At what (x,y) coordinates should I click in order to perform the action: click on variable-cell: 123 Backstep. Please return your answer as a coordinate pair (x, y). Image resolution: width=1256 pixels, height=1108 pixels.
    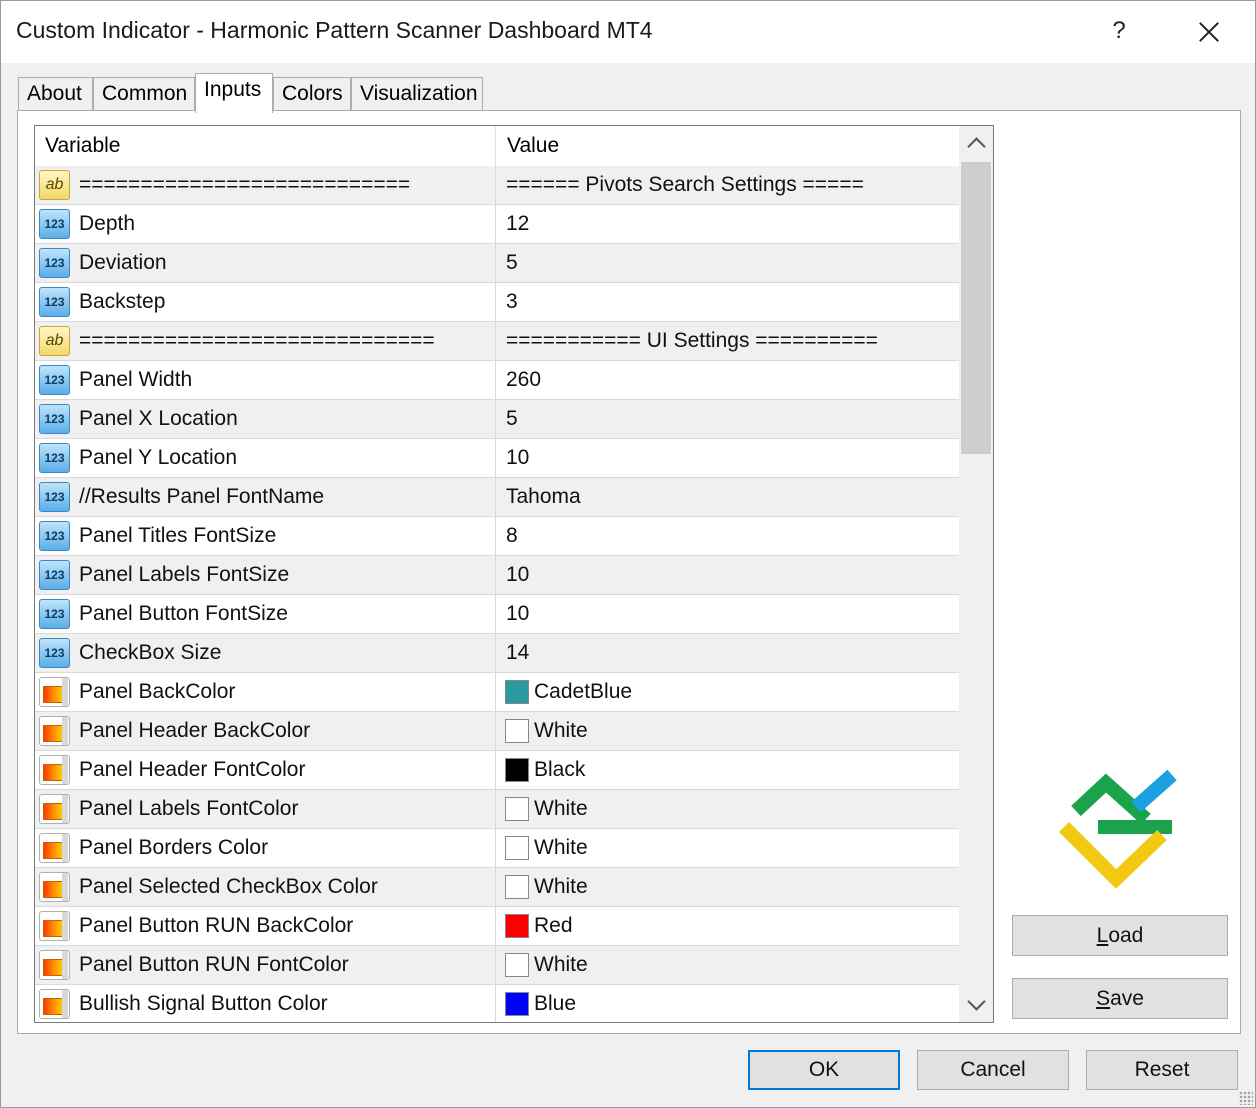
    Looking at the image, I should click on (265, 302).